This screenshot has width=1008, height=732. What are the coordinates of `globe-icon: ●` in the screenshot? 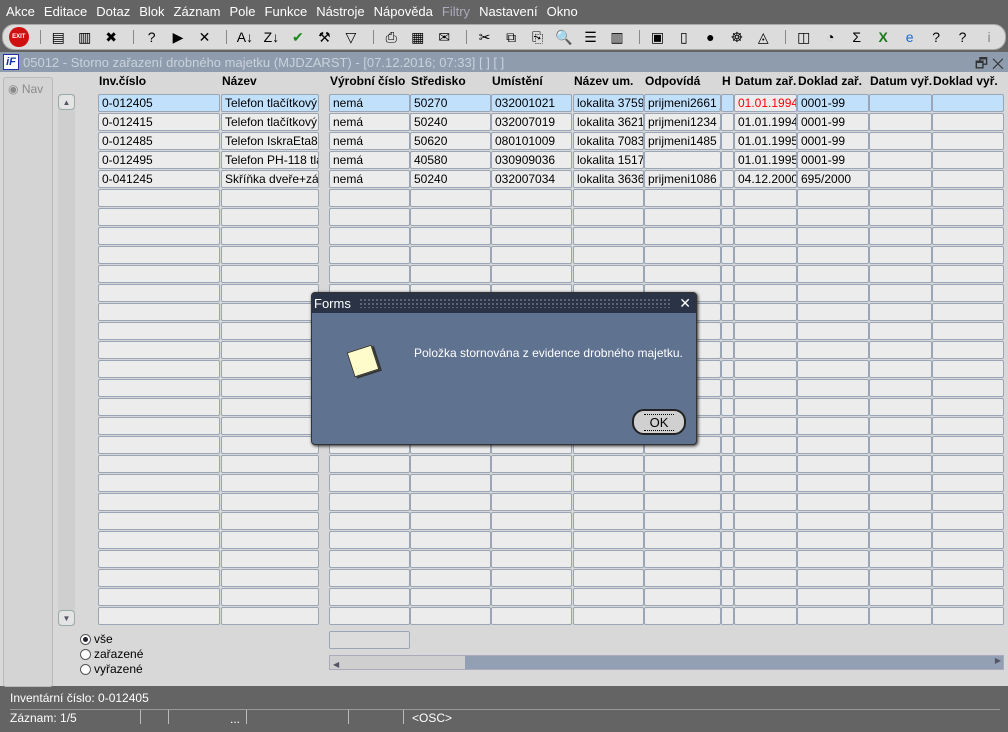 It's located at (710, 37).